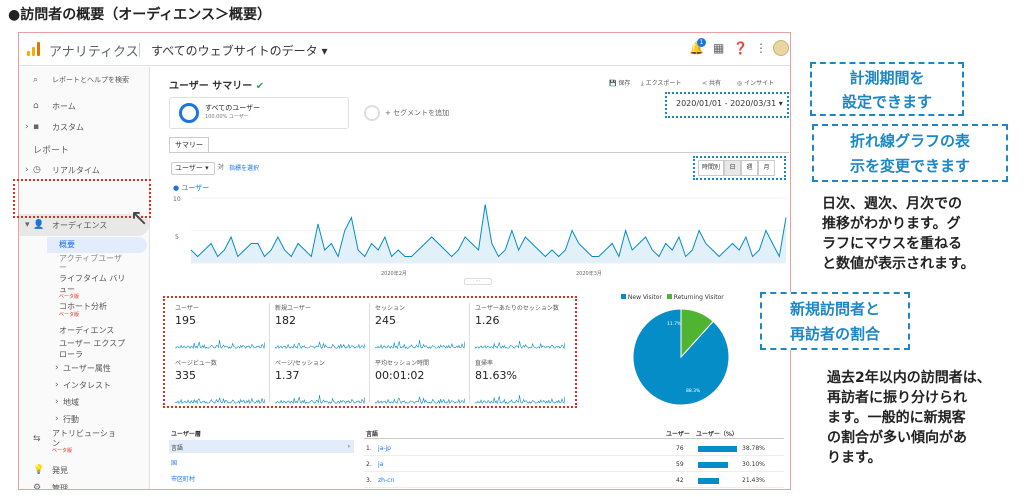 The height and width of the screenshot is (497, 1031). I want to click on users-line-chart: 10 5 2020年2月 2020年3月, so click(481, 235).